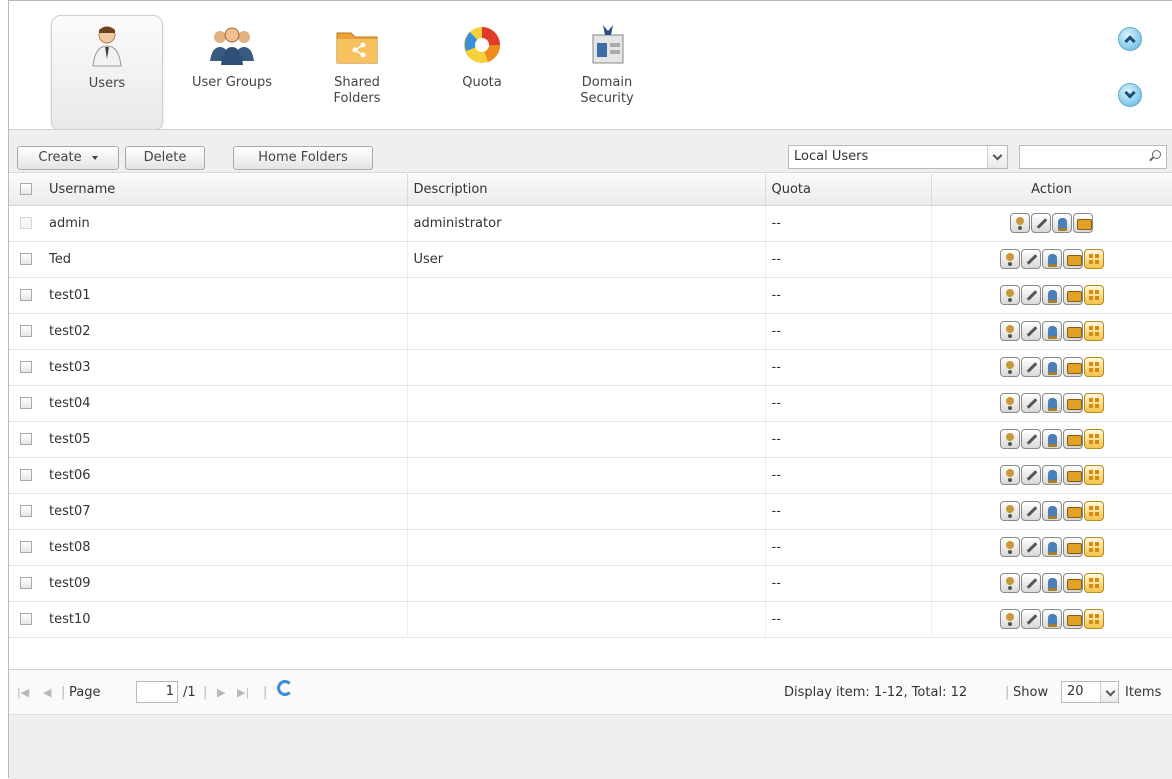 The image size is (1172, 779). I want to click on table-row: test05 --, so click(590, 439).